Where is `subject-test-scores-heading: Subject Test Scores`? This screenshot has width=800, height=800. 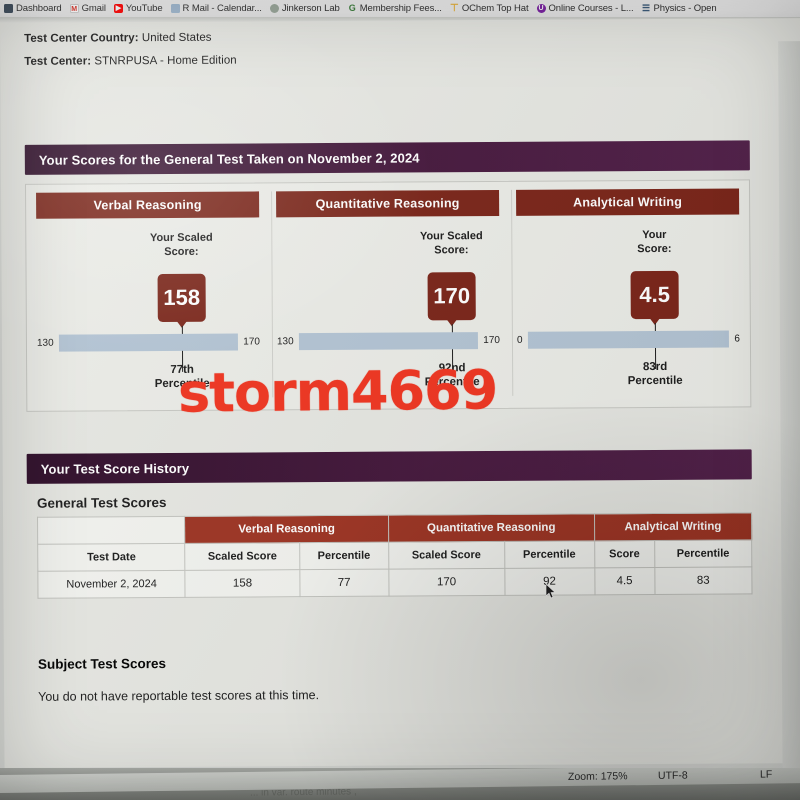
subject-test-scores-heading: Subject Test Scores is located at coordinates (102, 663).